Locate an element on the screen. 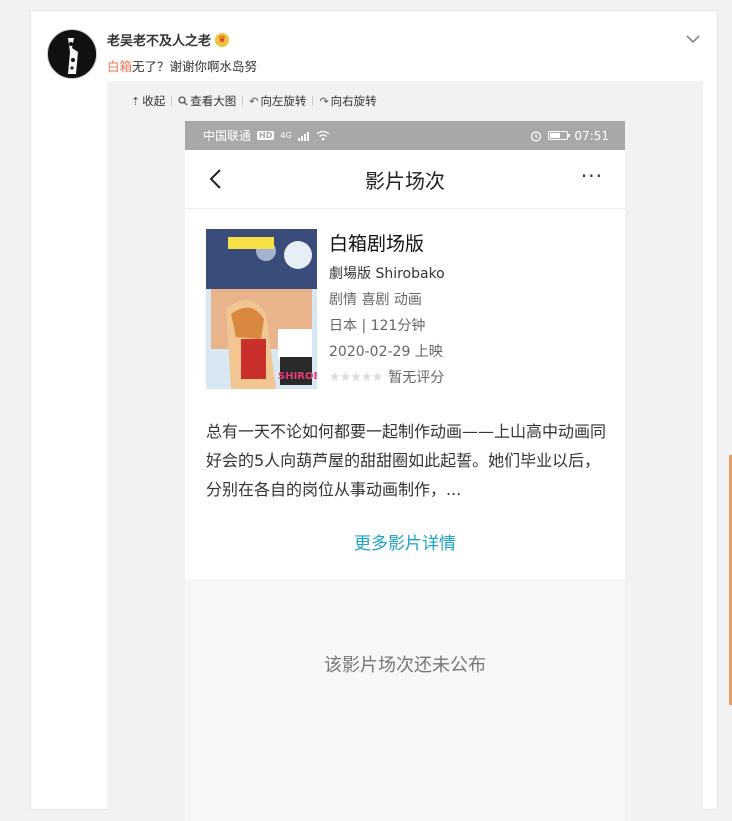 The width and height of the screenshot is (732, 821). rotate-left-icon: ↶ is located at coordinates (254, 101).